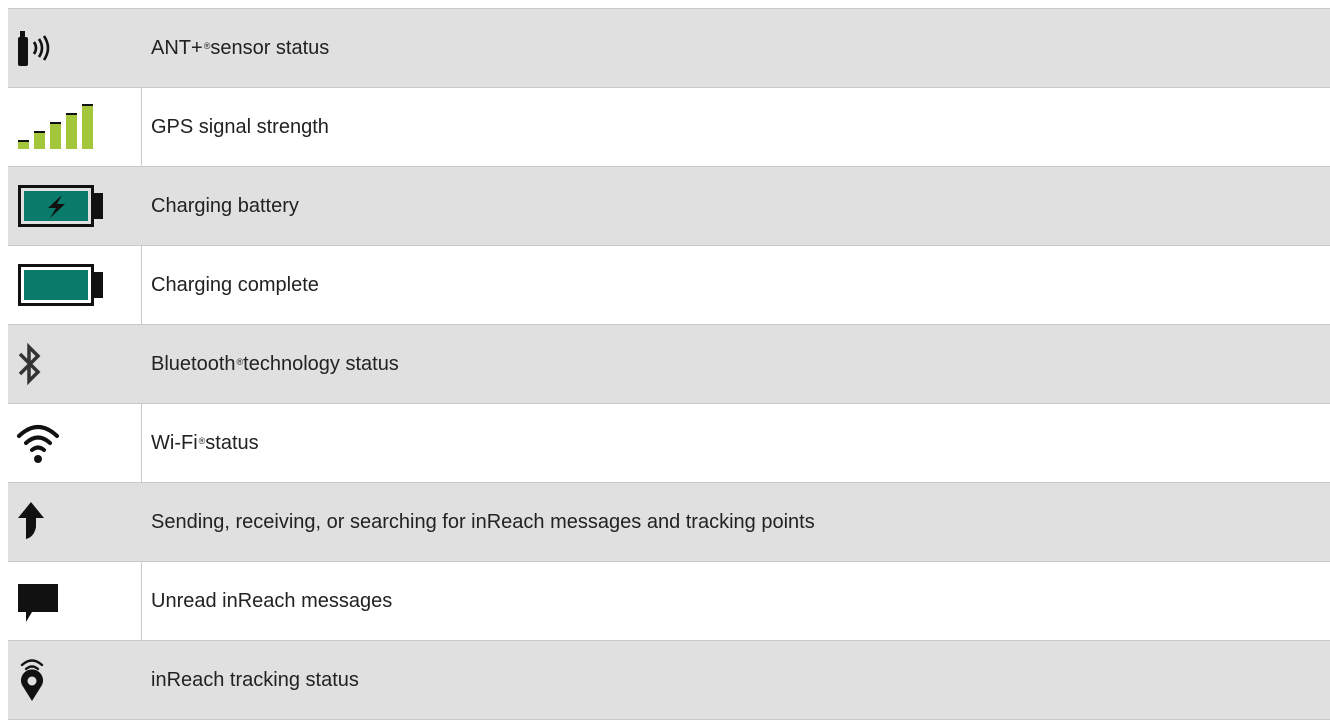 The image size is (1330, 720). What do you see at coordinates (272, 600) in the screenshot?
I see `row-description: Unread inReach messages` at bounding box center [272, 600].